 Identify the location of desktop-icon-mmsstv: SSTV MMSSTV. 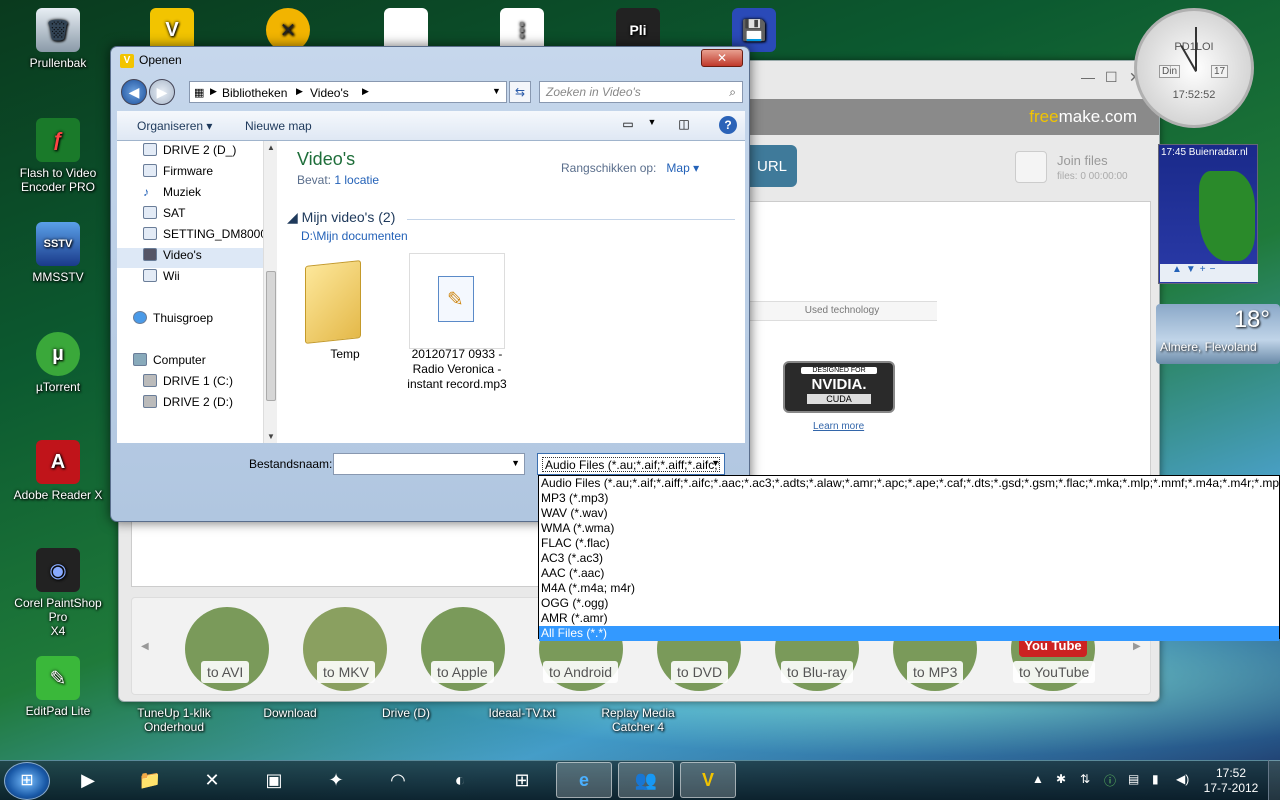
(58, 253).